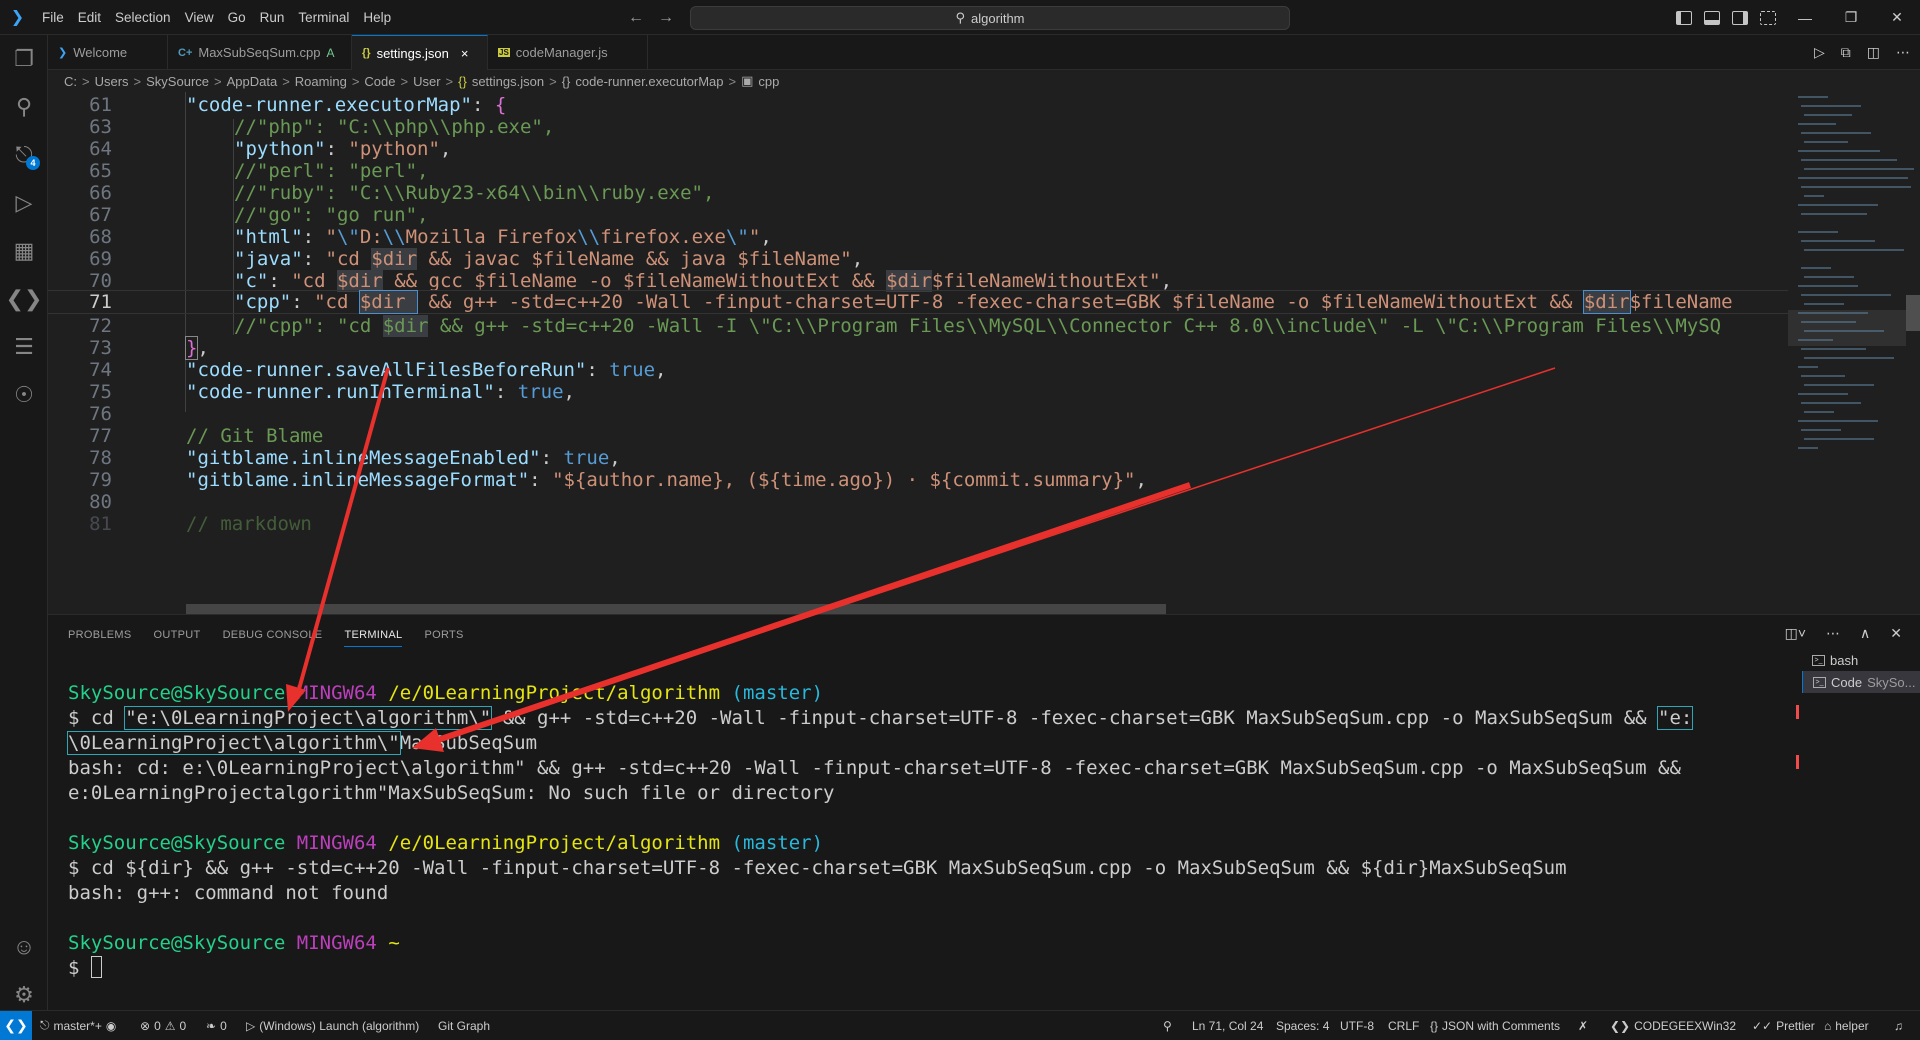  Describe the element at coordinates (561, 52) in the screenshot. I see `tab-label: codeManager.js` at that location.